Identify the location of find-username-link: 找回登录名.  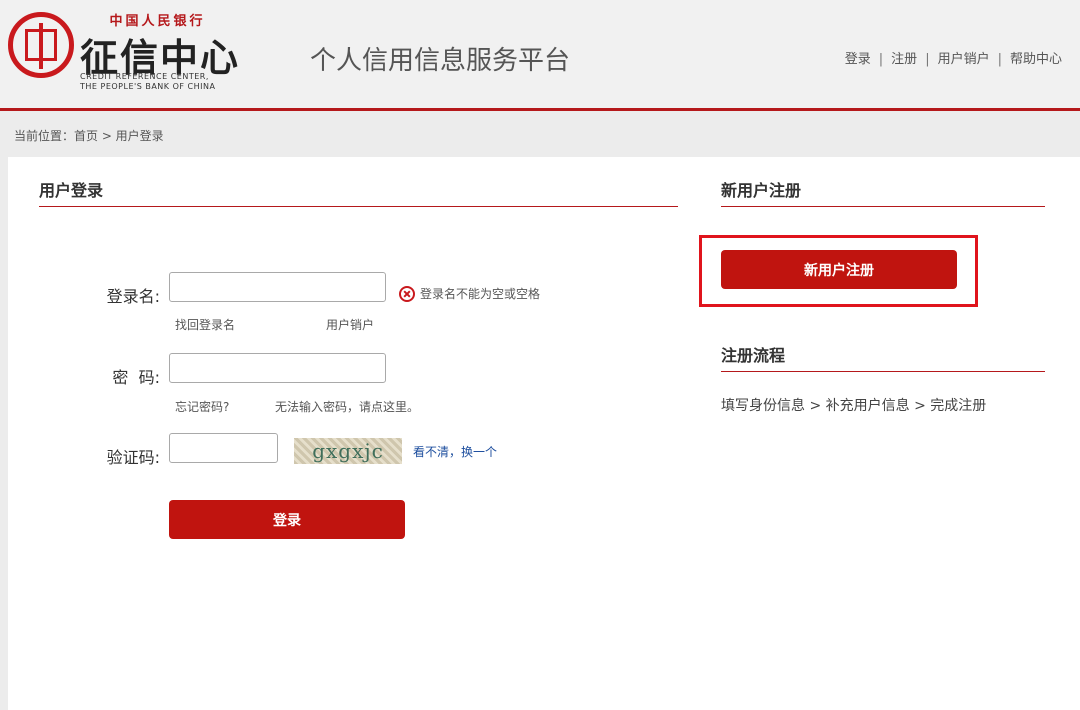
(205, 324).